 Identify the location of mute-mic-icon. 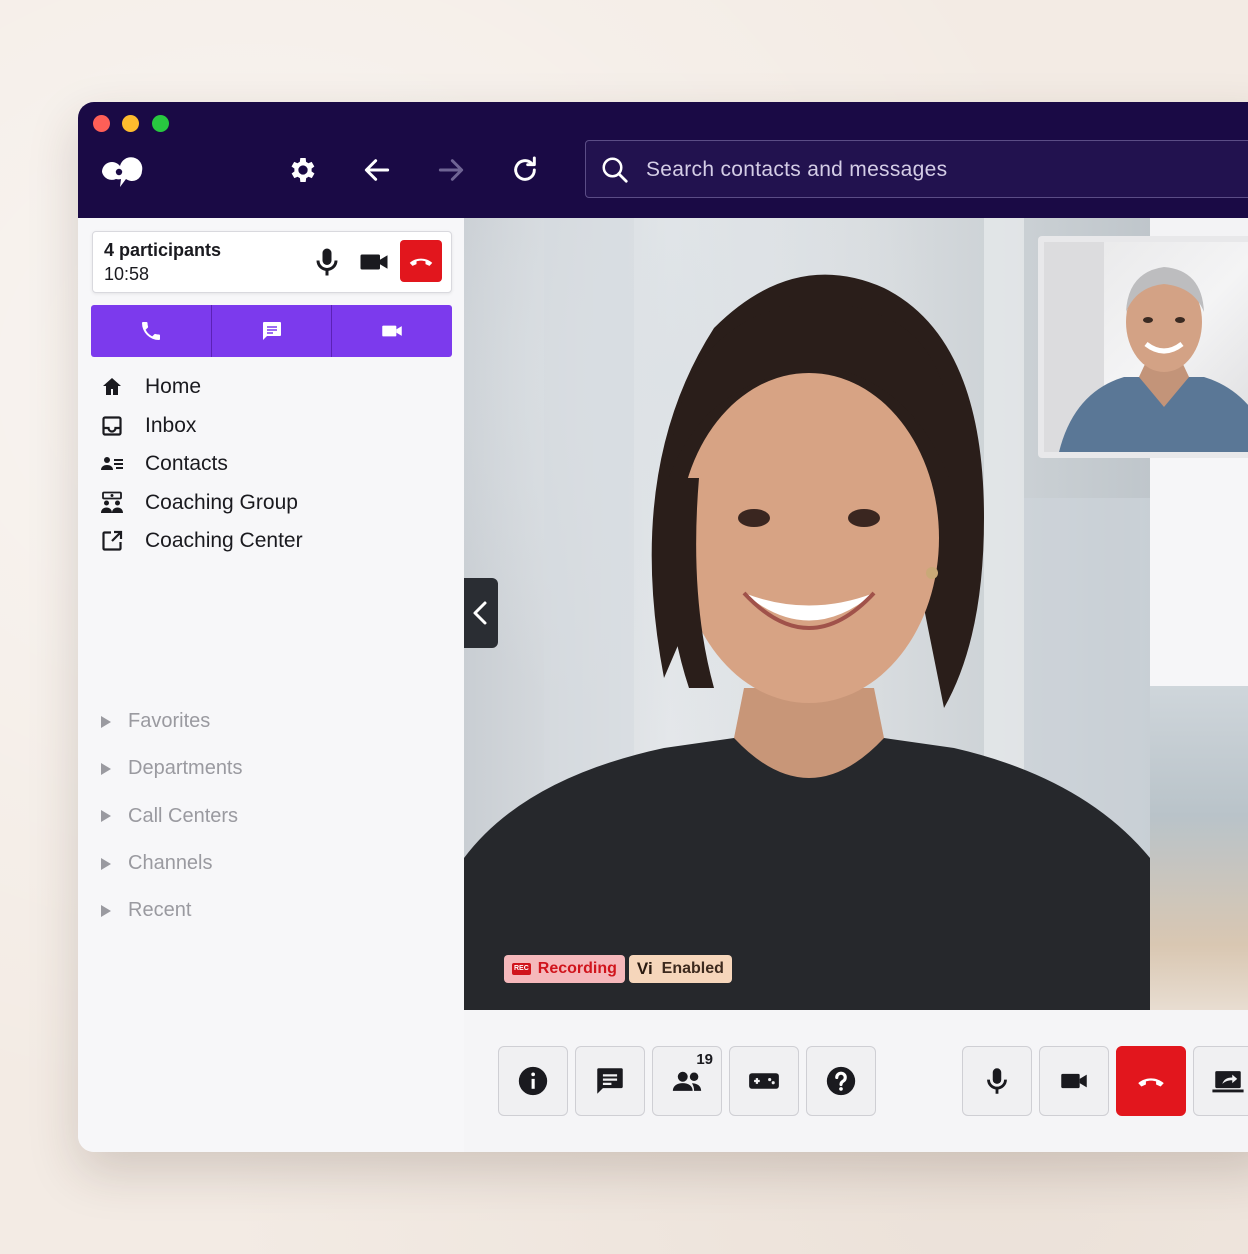
(327, 262).